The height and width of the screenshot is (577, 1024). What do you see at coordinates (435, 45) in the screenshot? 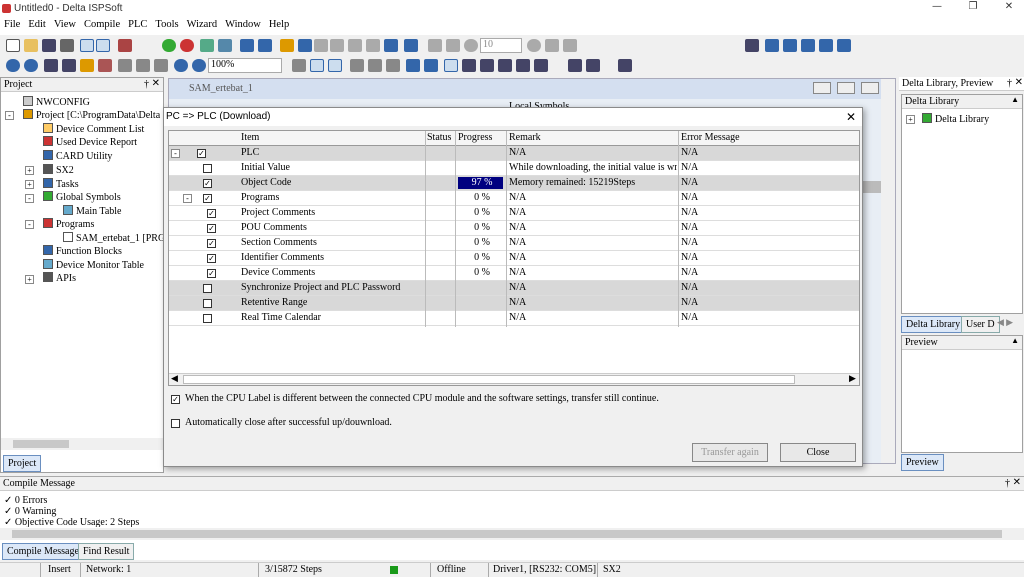
I see `disabled5-icon` at bounding box center [435, 45].